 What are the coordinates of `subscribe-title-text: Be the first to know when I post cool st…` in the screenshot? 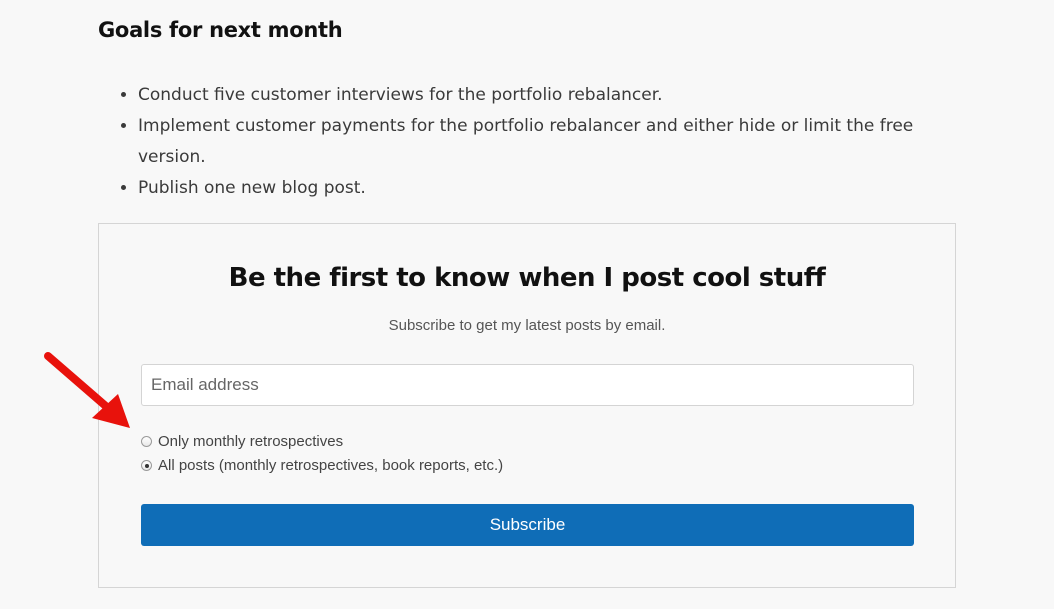 It's located at (527, 278).